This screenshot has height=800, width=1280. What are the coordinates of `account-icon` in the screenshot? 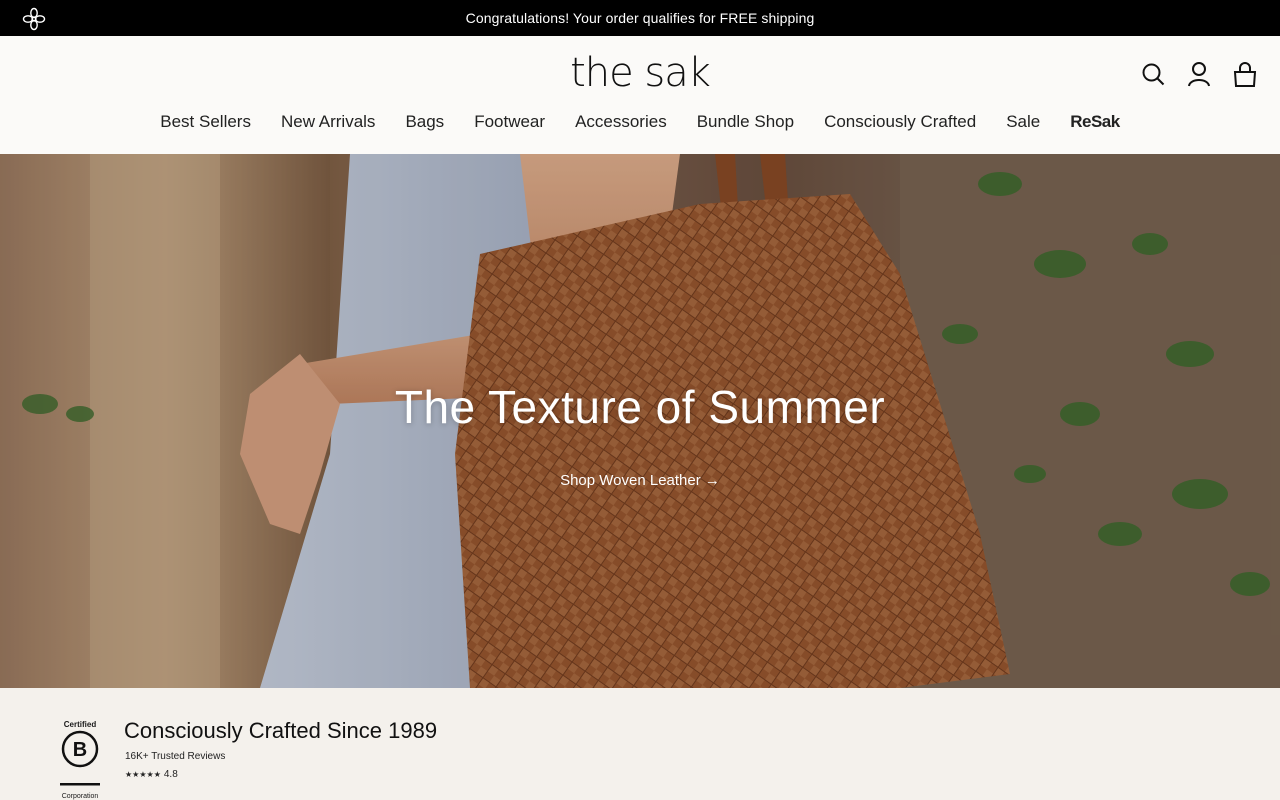 It's located at (1199, 74).